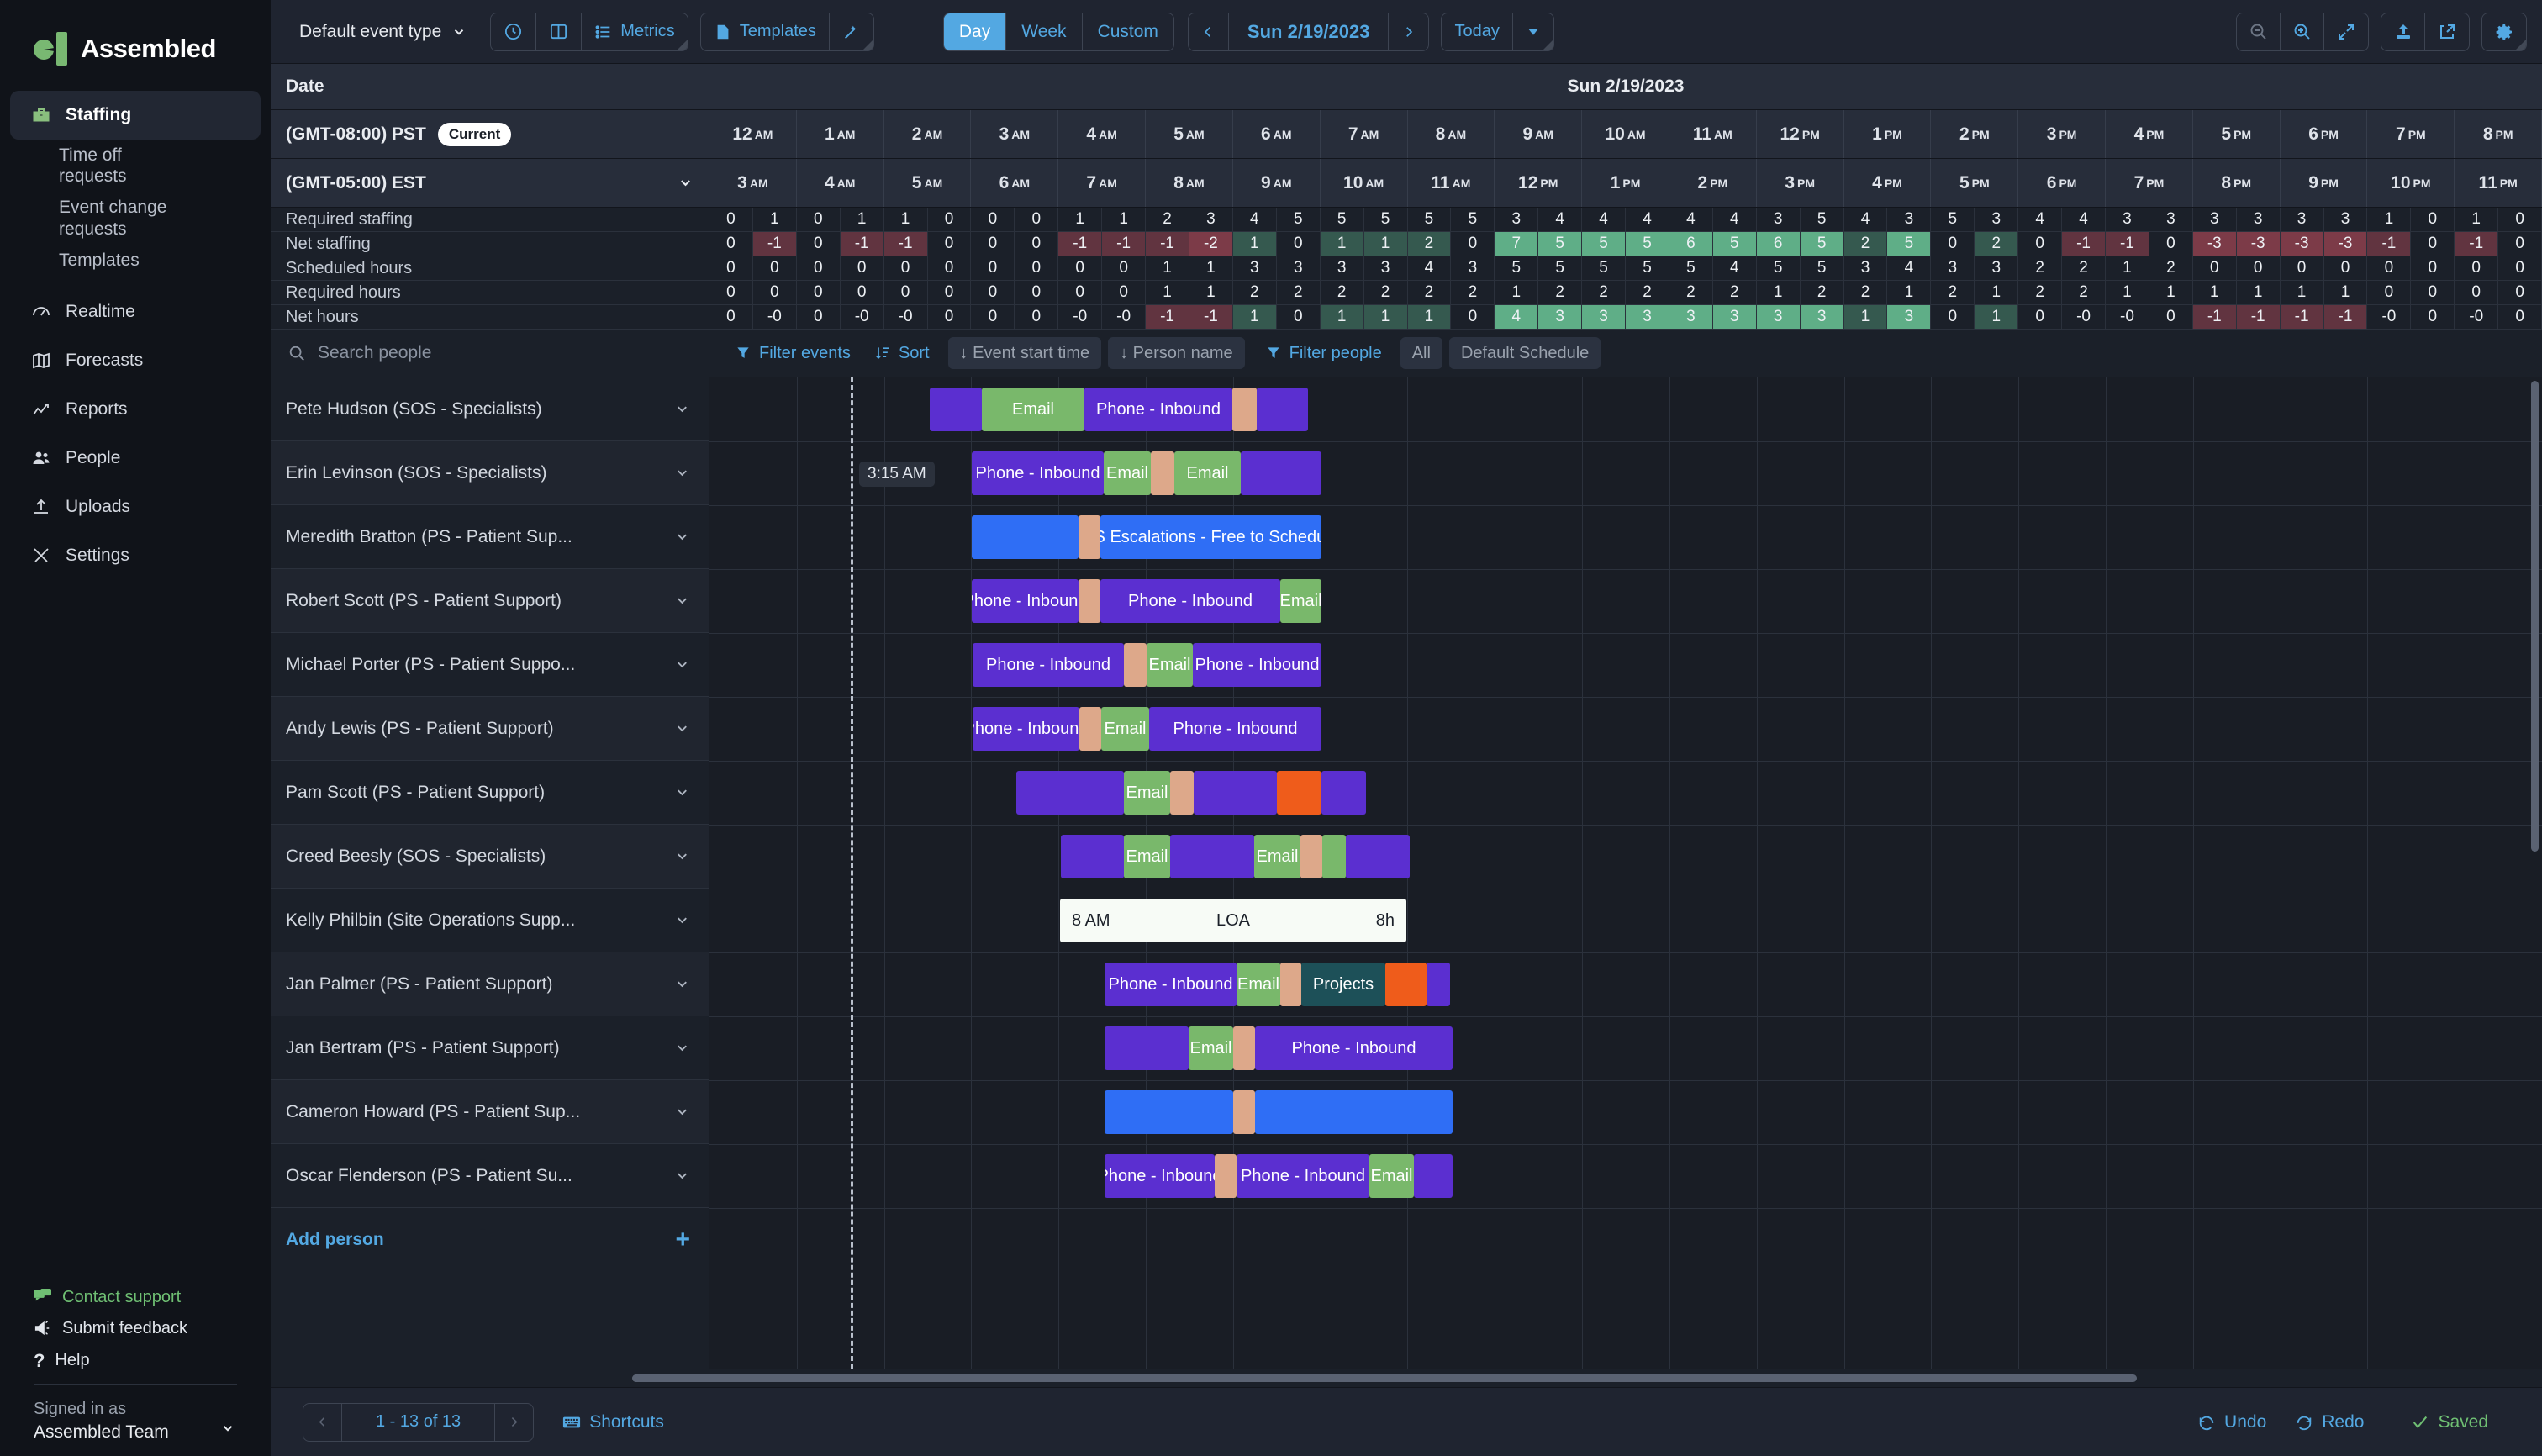 The height and width of the screenshot is (1456, 2542). What do you see at coordinates (152, 1297) in the screenshot?
I see `contact-support-link: Contact support` at bounding box center [152, 1297].